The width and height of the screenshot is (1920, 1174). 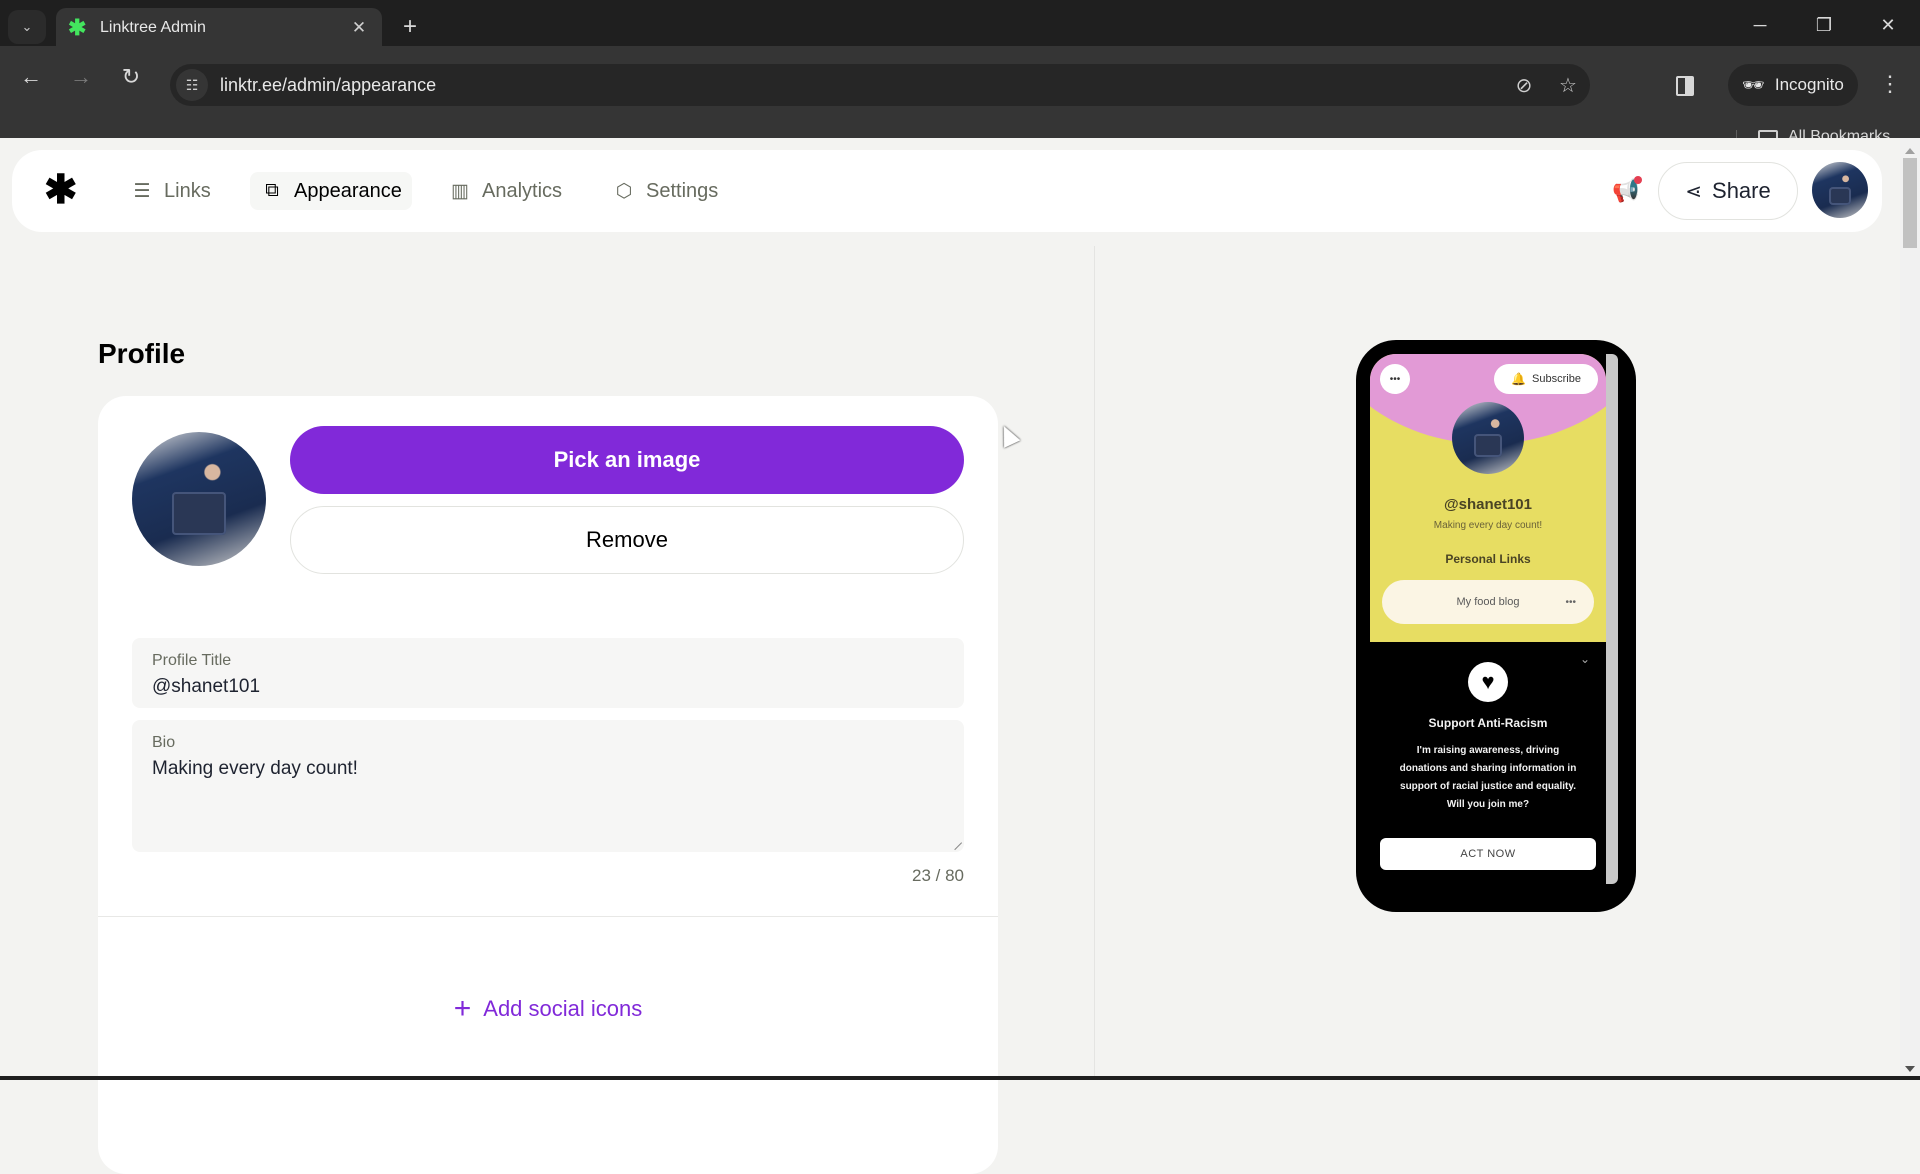 I want to click on appearance-icon: ⧉, so click(x=272, y=190).